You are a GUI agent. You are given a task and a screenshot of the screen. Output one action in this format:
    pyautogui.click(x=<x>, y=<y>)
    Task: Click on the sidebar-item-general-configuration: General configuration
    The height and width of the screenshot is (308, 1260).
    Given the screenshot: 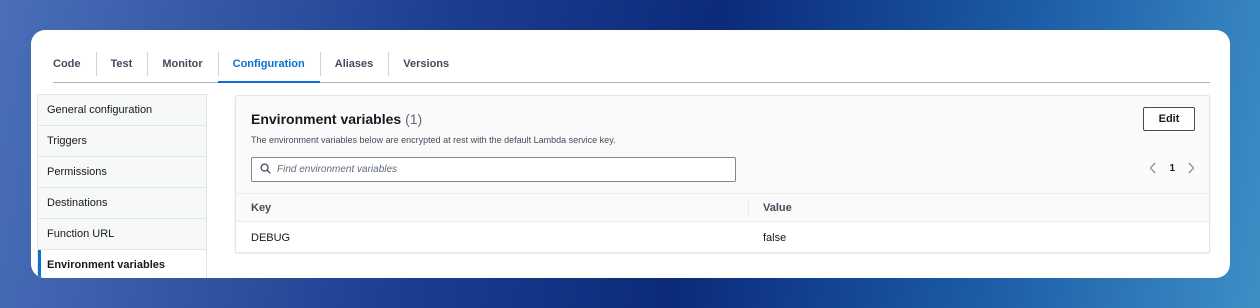 What is the action you would take?
    pyautogui.click(x=122, y=110)
    